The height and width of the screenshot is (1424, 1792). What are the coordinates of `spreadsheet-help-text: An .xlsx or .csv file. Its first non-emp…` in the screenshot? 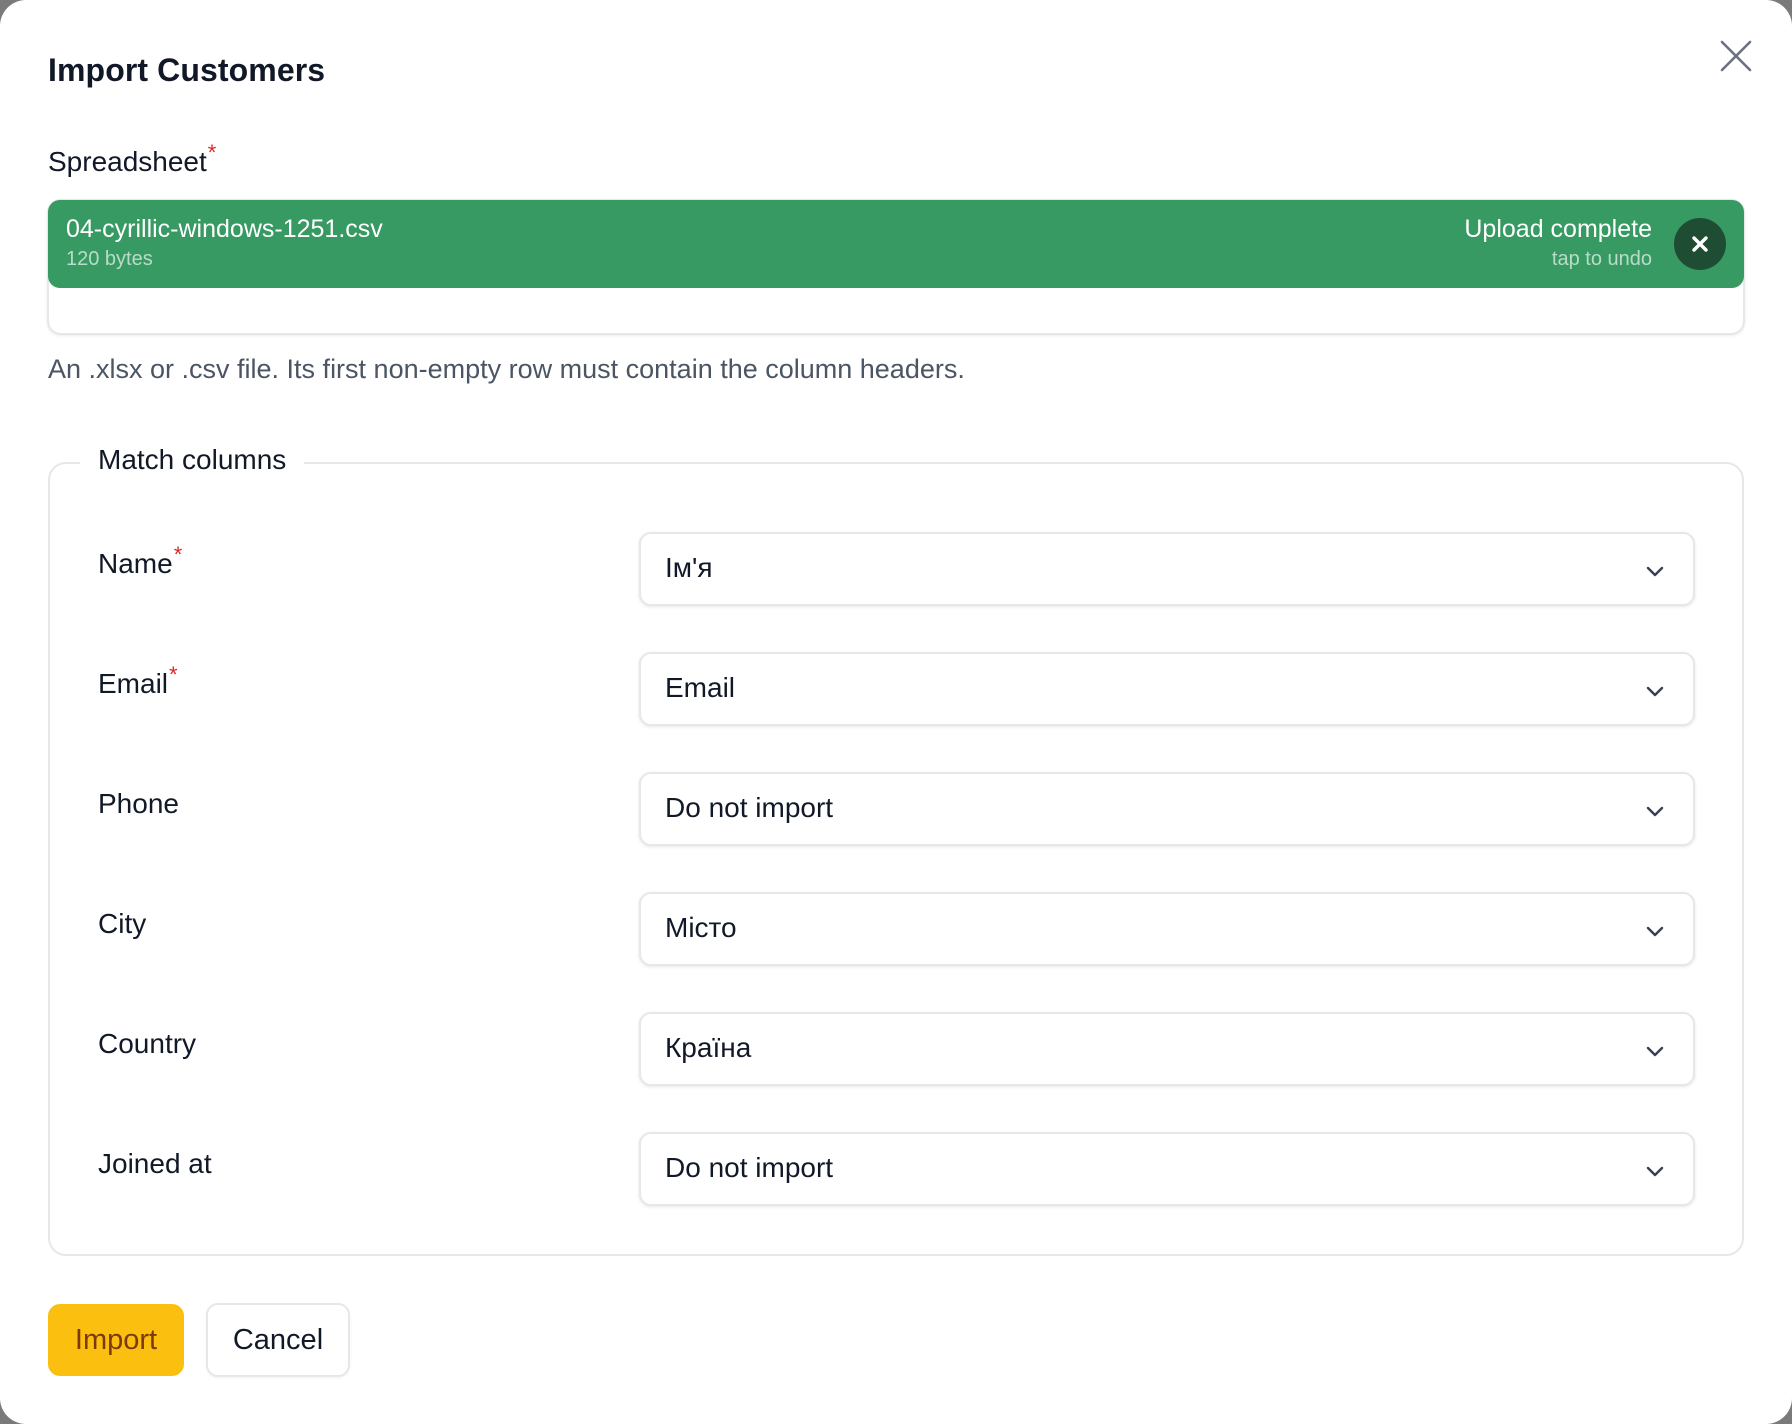 It's located at (506, 369).